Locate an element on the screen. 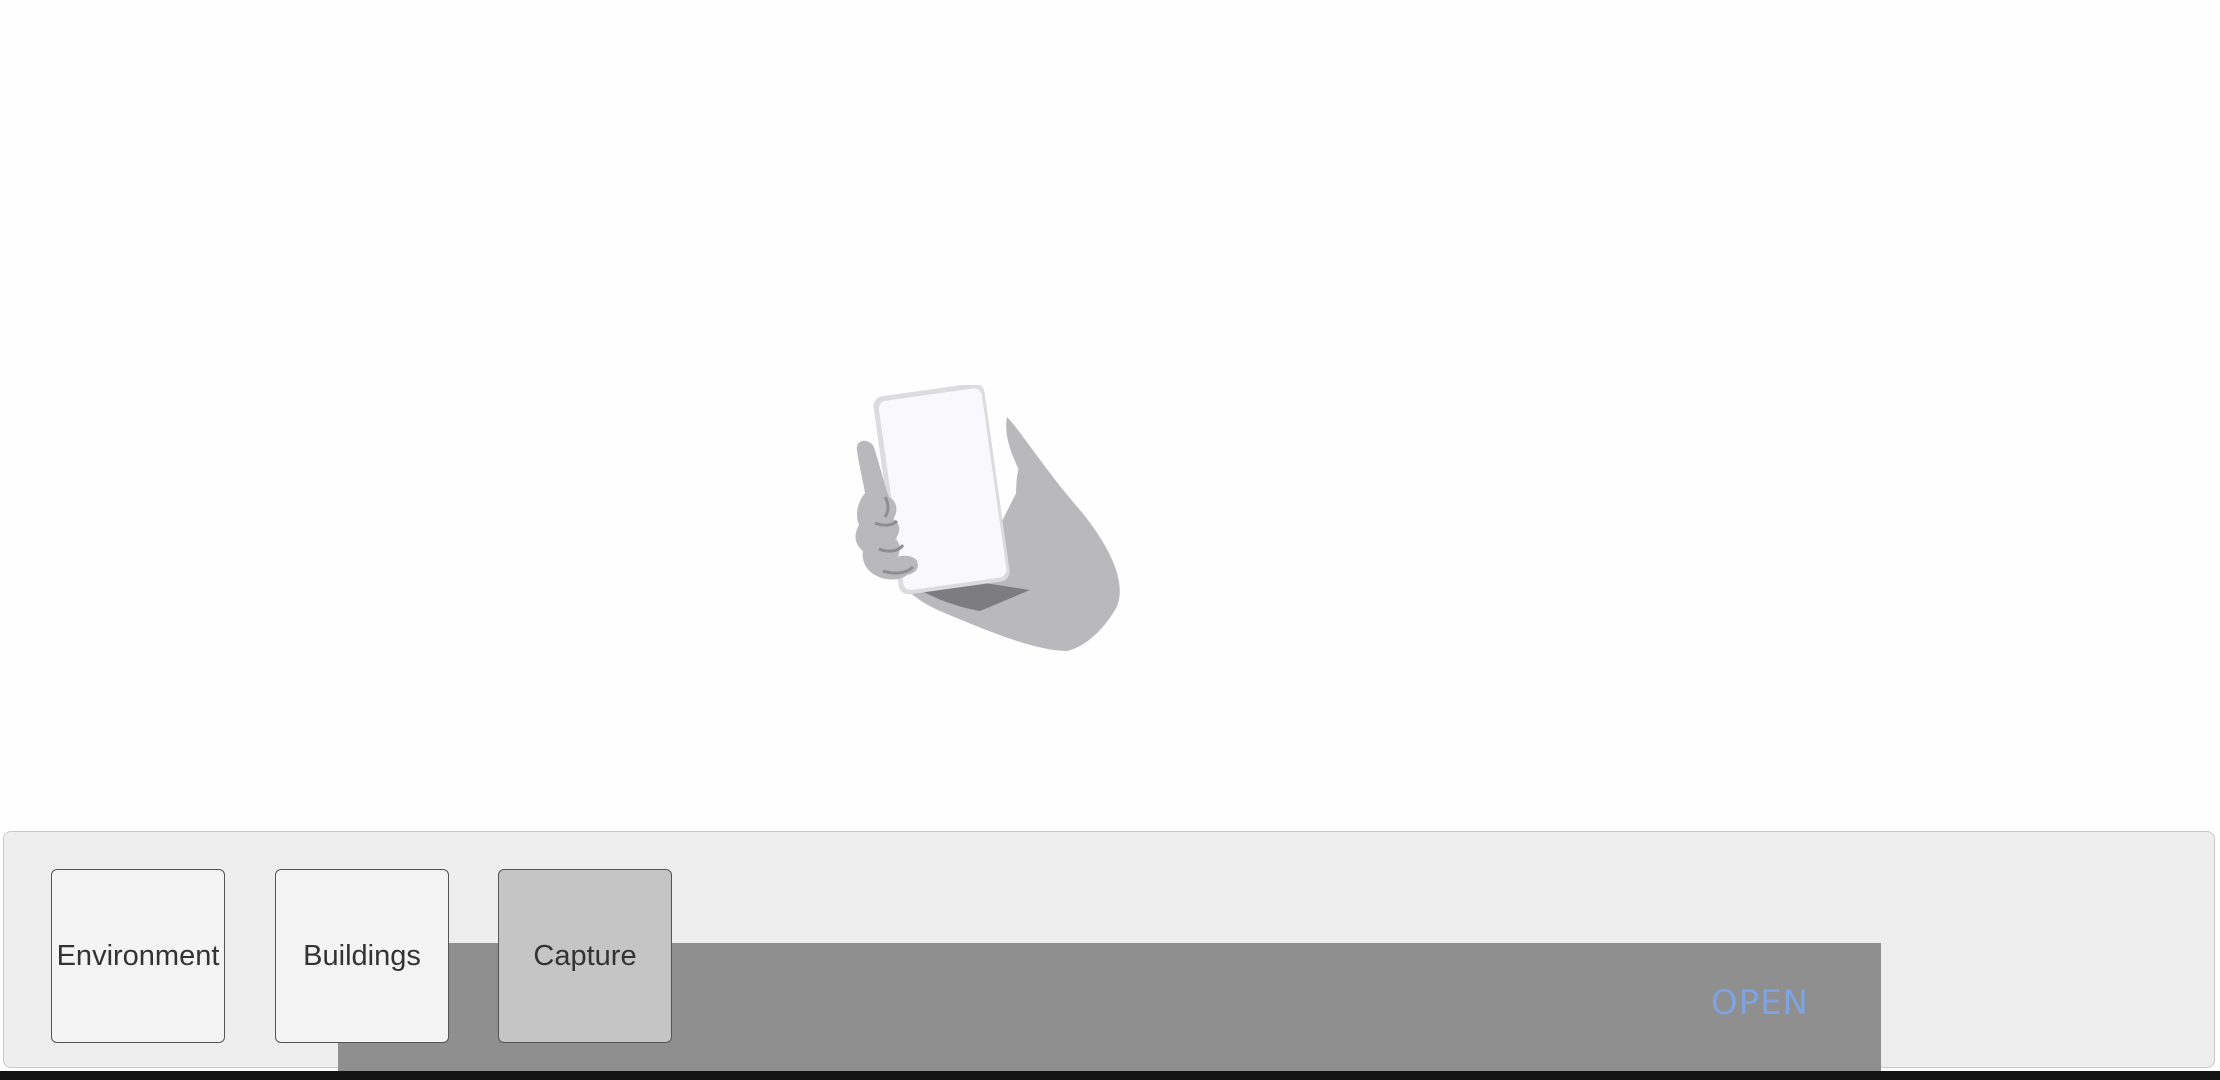 The image size is (2220, 1080). hand-holding-phone-icon is located at coordinates (987, 518).